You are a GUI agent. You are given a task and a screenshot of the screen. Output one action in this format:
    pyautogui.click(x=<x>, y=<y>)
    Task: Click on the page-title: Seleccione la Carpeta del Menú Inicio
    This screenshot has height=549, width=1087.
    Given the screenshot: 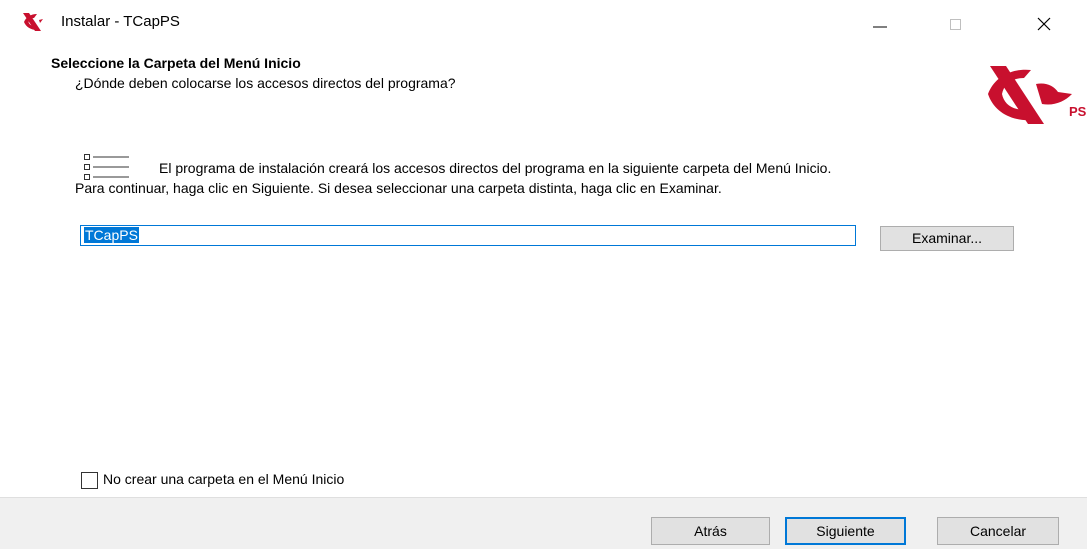 What is the action you would take?
    pyautogui.click(x=176, y=63)
    